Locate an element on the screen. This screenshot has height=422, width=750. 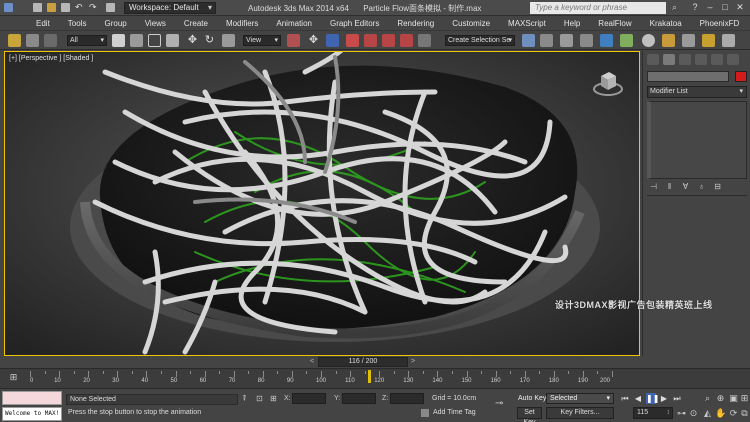
menu-edit: Edit is located at coordinates (43, 23).